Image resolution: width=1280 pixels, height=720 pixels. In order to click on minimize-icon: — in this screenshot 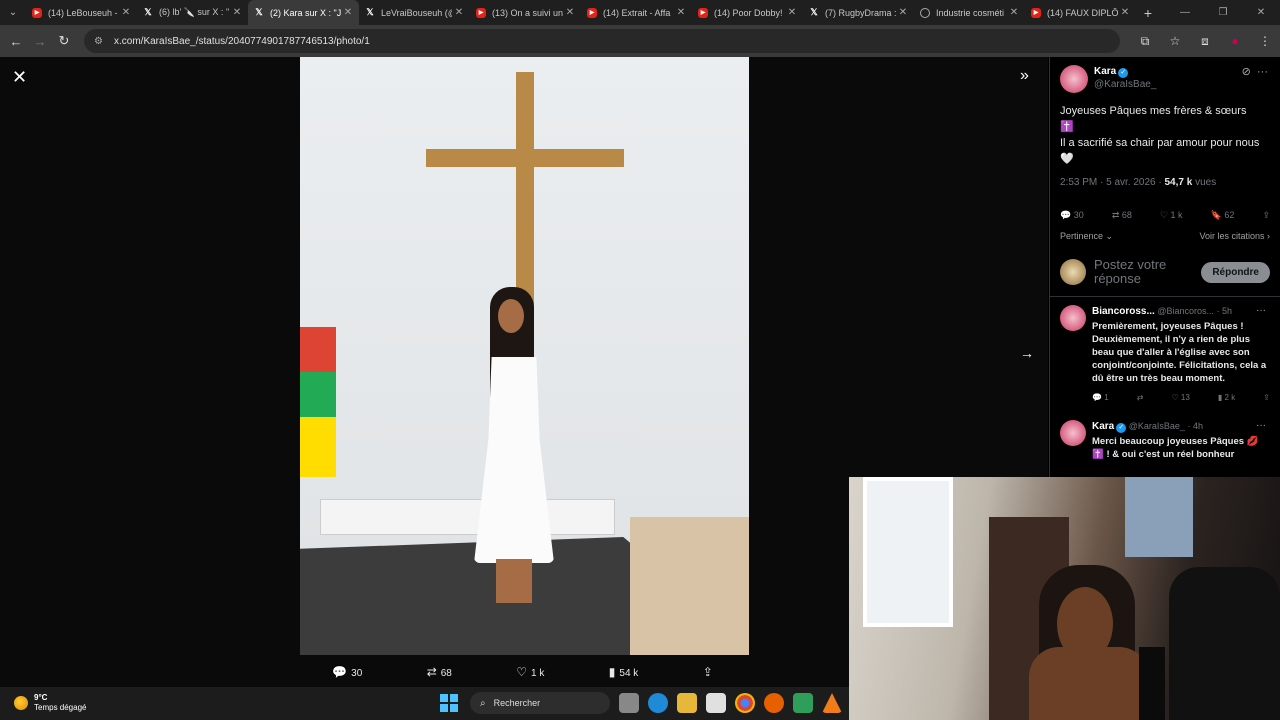, I will do `click(1185, 12)`.